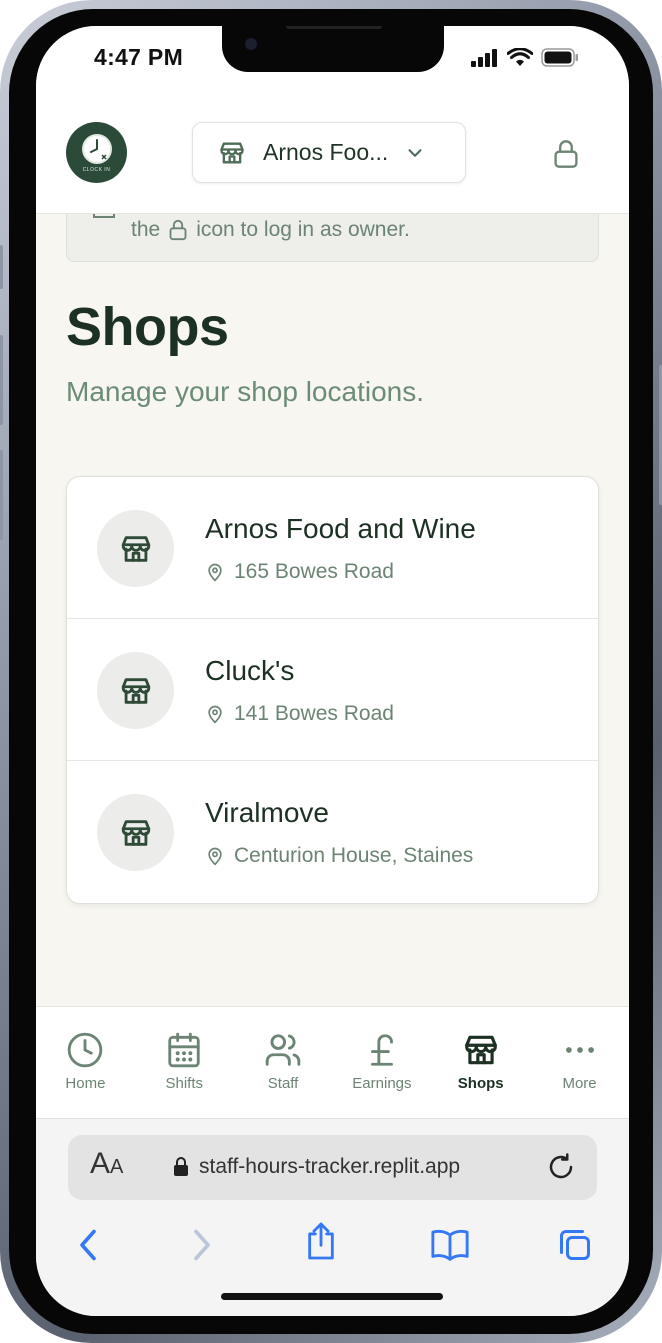 This screenshot has height=1343, width=662. Describe the element at coordinates (579, 1083) in the screenshot. I see `nav-label: More` at that location.